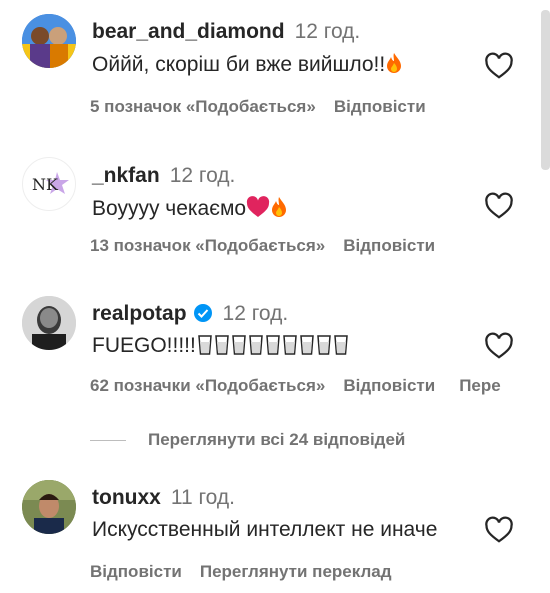 The height and width of the screenshot is (593, 550). What do you see at coordinates (45, 184) in the screenshot?
I see `avatar-monogram: NK` at bounding box center [45, 184].